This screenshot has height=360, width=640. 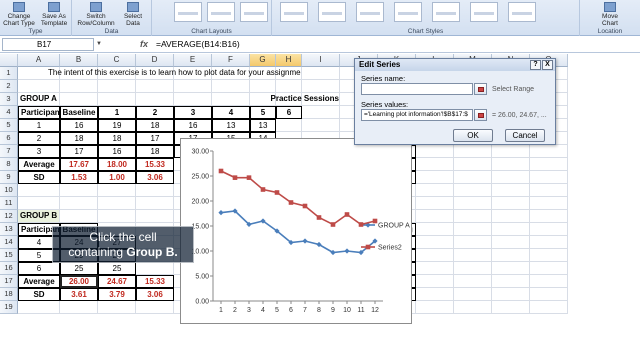 What do you see at coordinates (9, 151) in the screenshot?
I see `row-header: 7` at bounding box center [9, 151].